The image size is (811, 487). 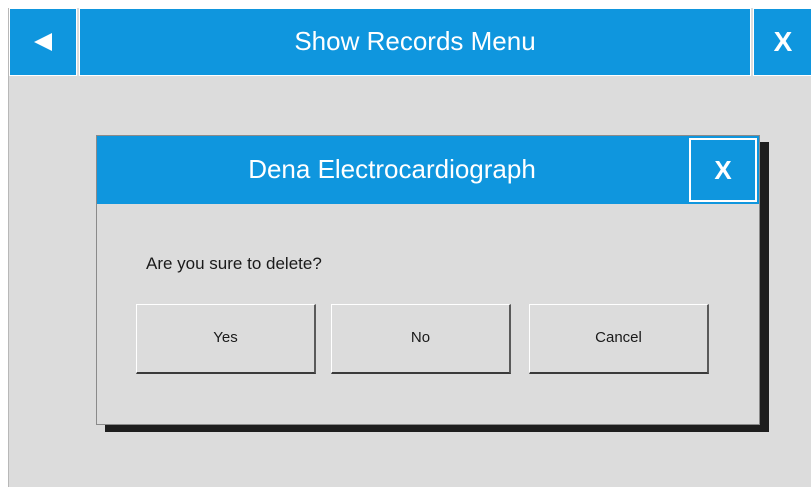 I want to click on back-button, so click(x=43, y=42).